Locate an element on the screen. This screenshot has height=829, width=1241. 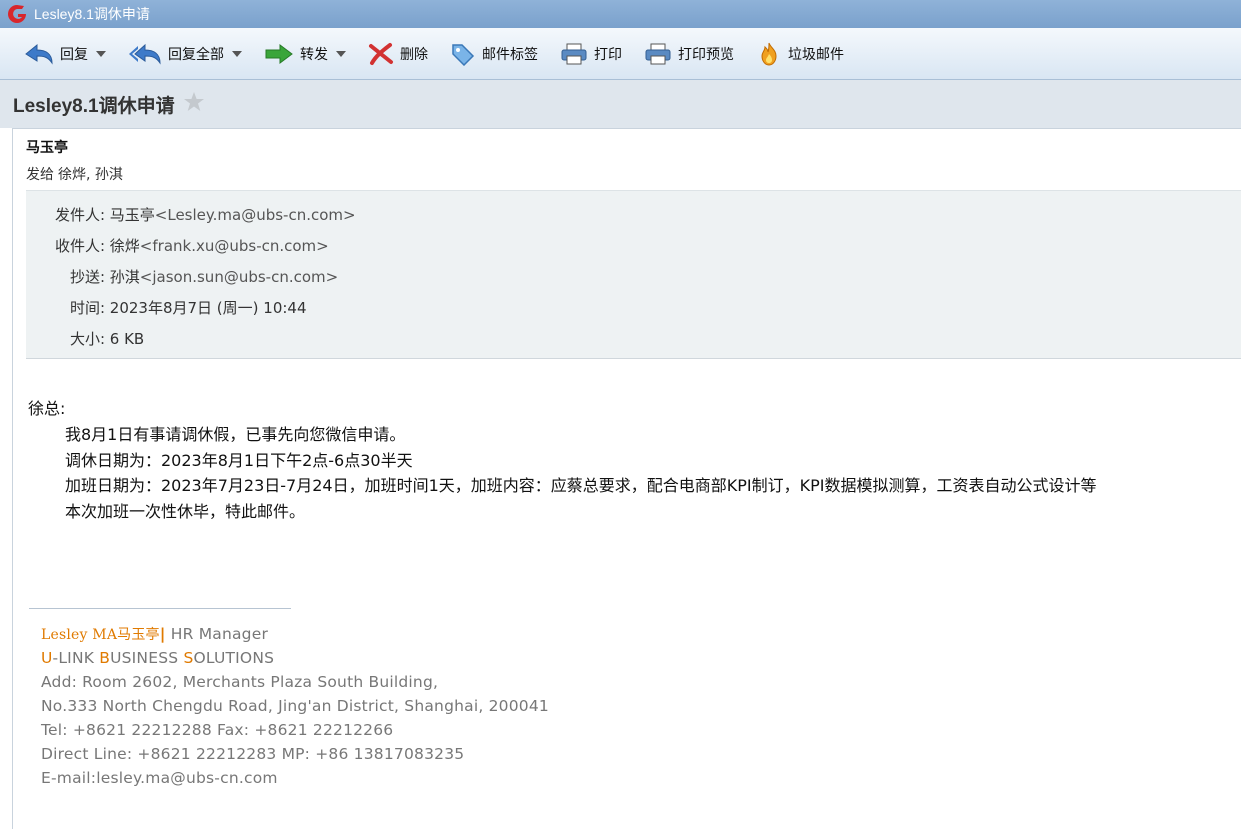
reply-all-icon is located at coordinates (145, 54).